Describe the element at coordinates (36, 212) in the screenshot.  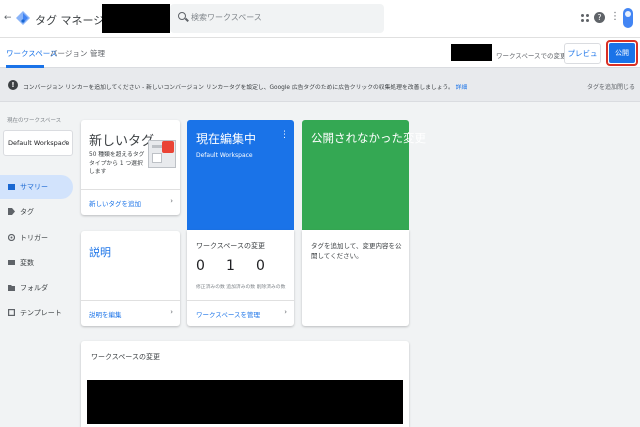
I see `sidebar-item-tags: タグ` at that location.